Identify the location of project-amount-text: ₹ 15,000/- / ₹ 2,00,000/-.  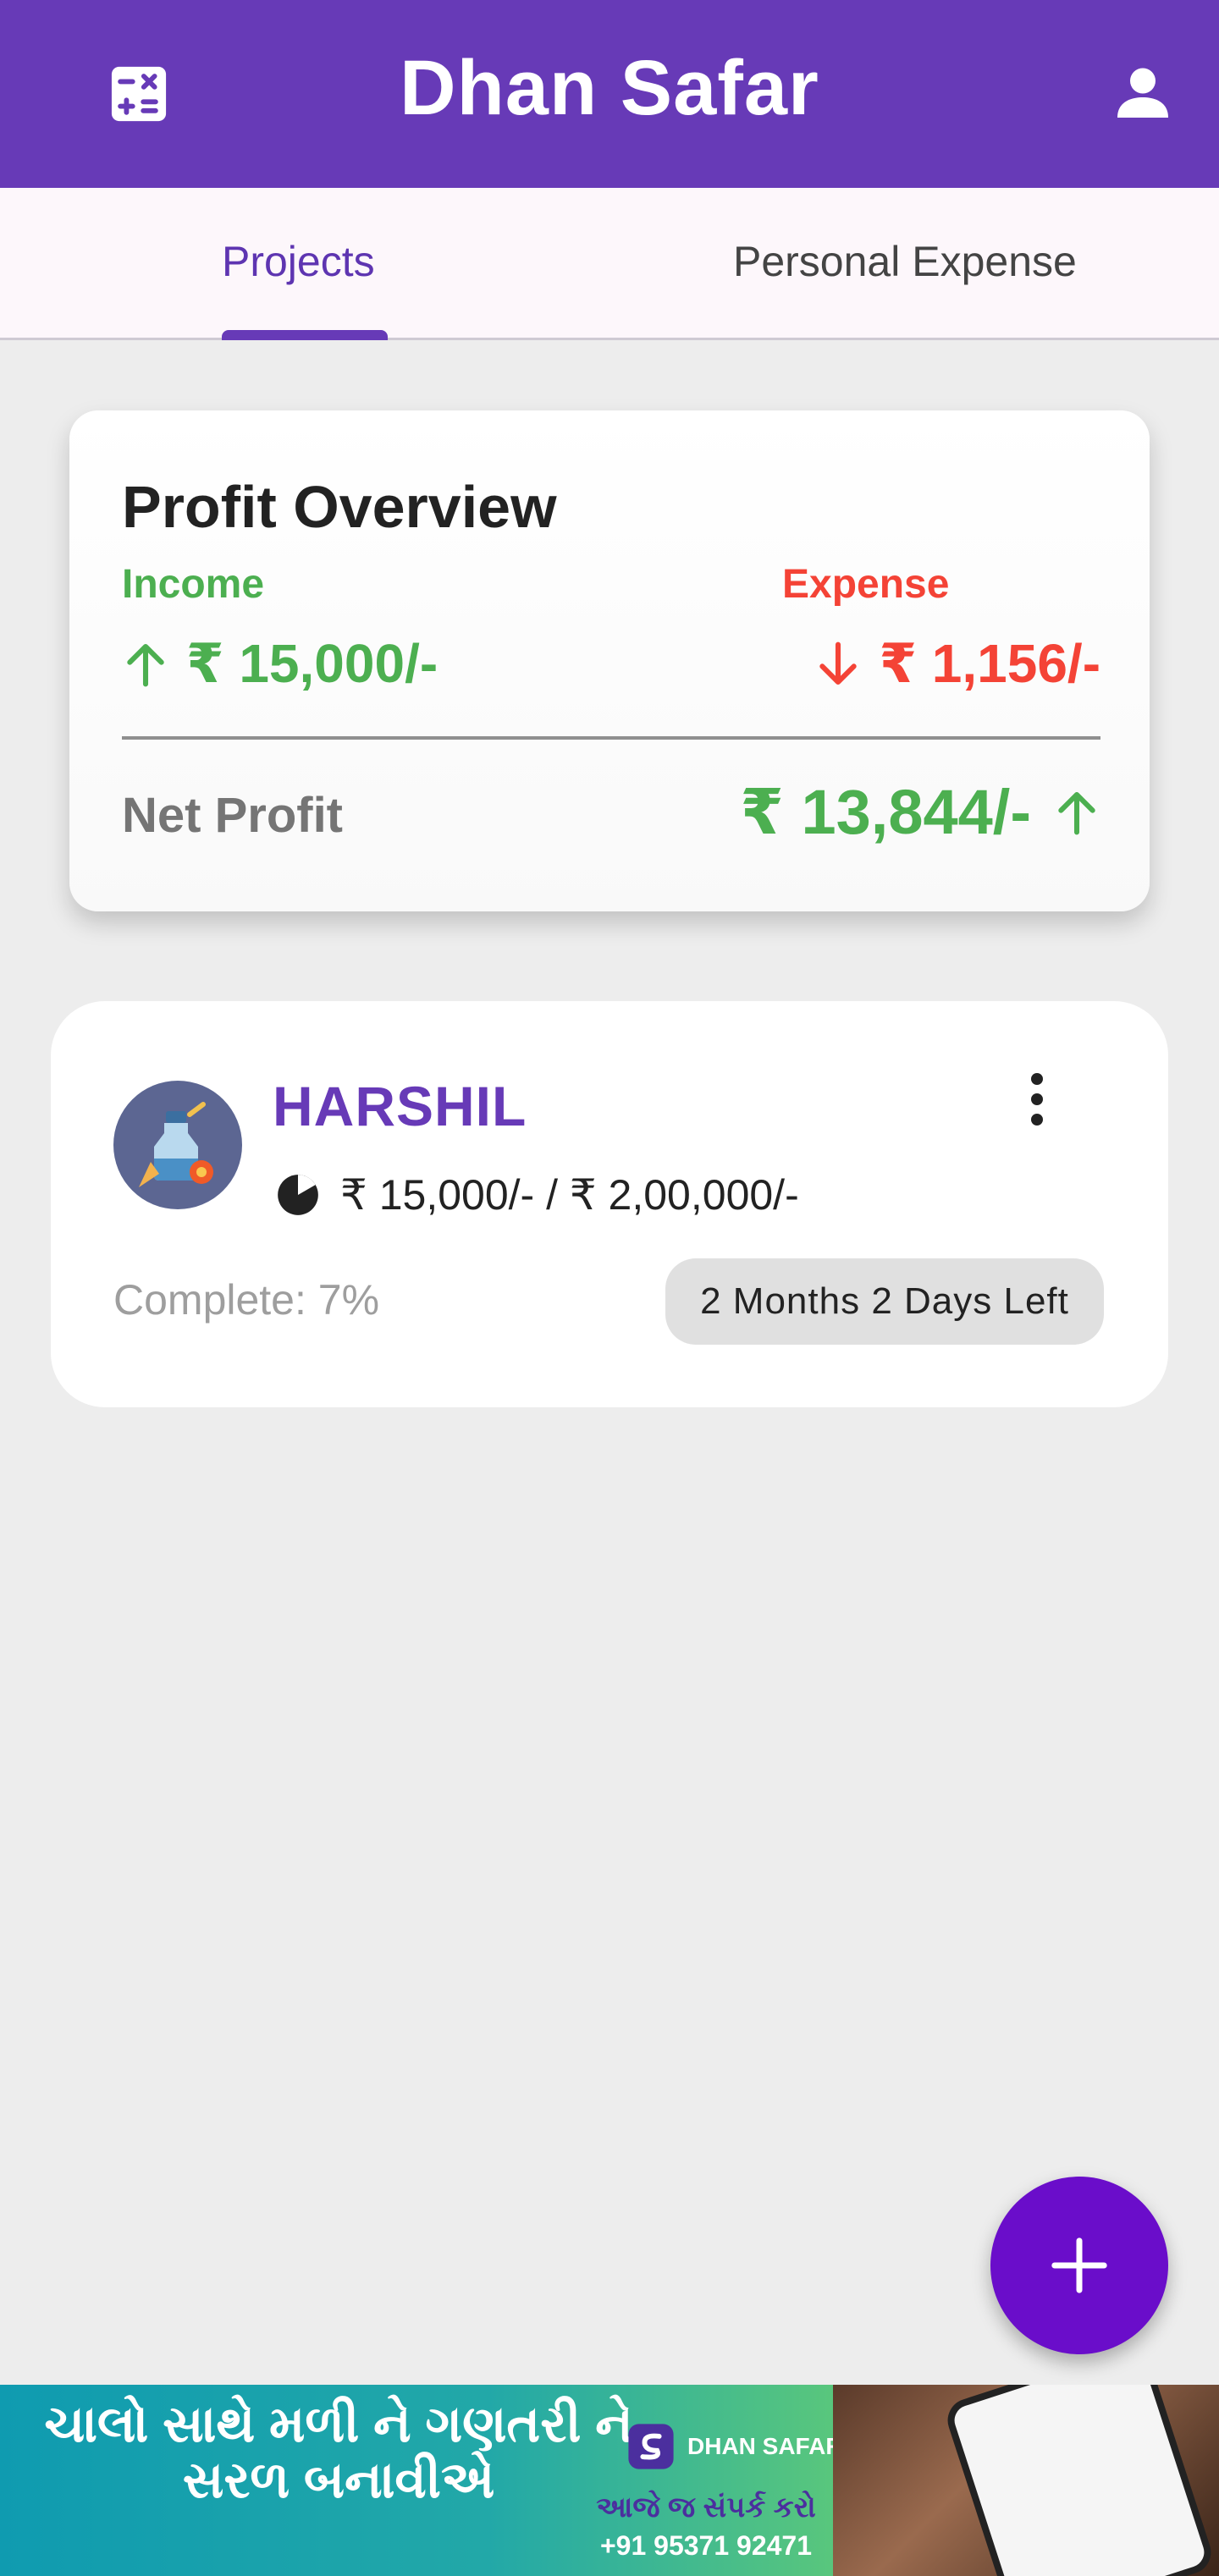
(569, 1195).